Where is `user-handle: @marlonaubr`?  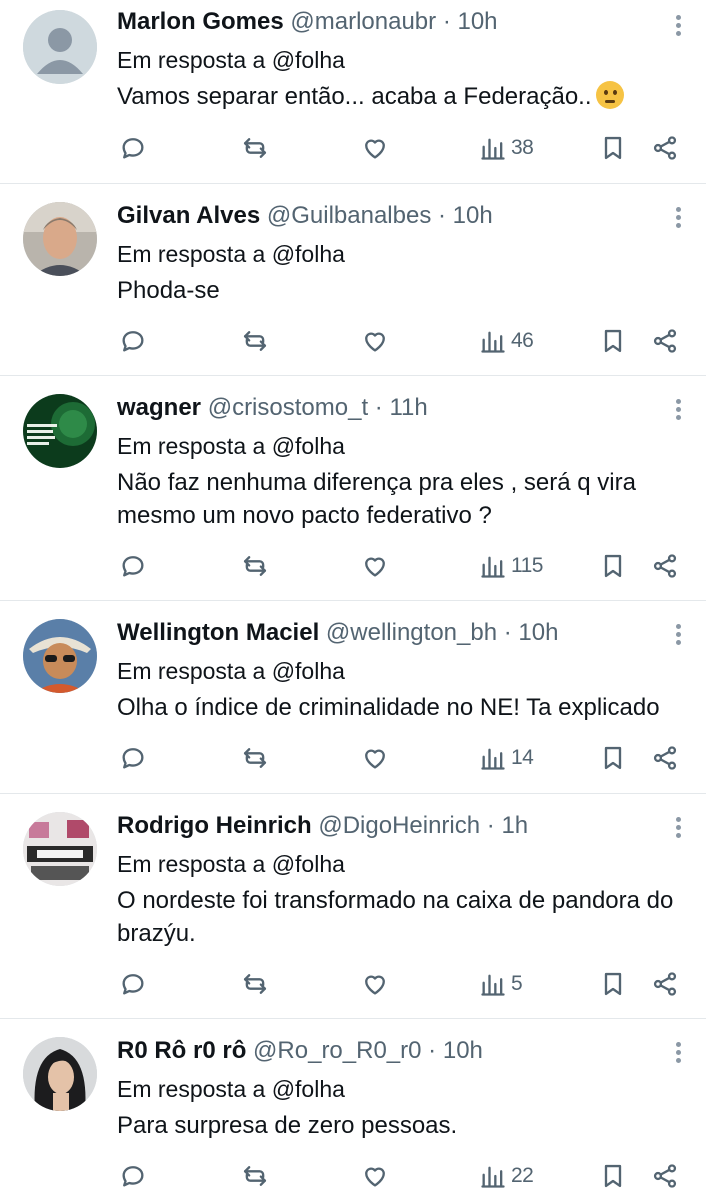
user-handle: @marlonaubr is located at coordinates (363, 21).